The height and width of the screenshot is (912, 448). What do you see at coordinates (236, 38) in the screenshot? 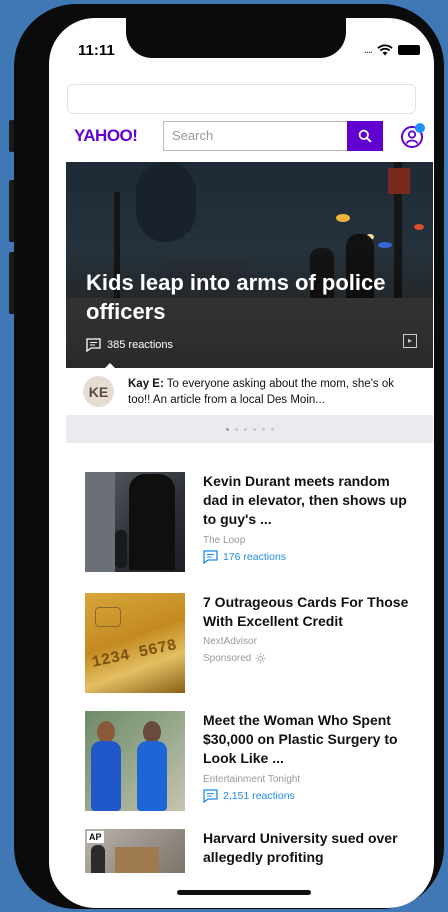
I see `notch` at bounding box center [236, 38].